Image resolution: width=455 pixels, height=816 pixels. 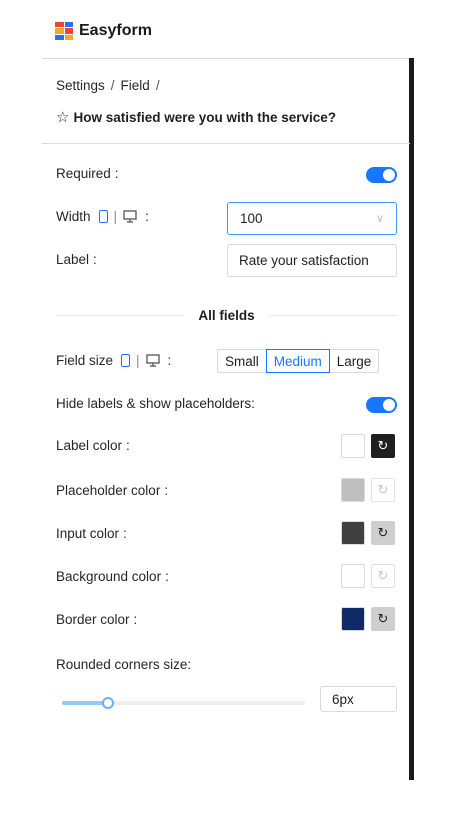 I want to click on field-size-label-text: Field size, so click(x=85, y=360).